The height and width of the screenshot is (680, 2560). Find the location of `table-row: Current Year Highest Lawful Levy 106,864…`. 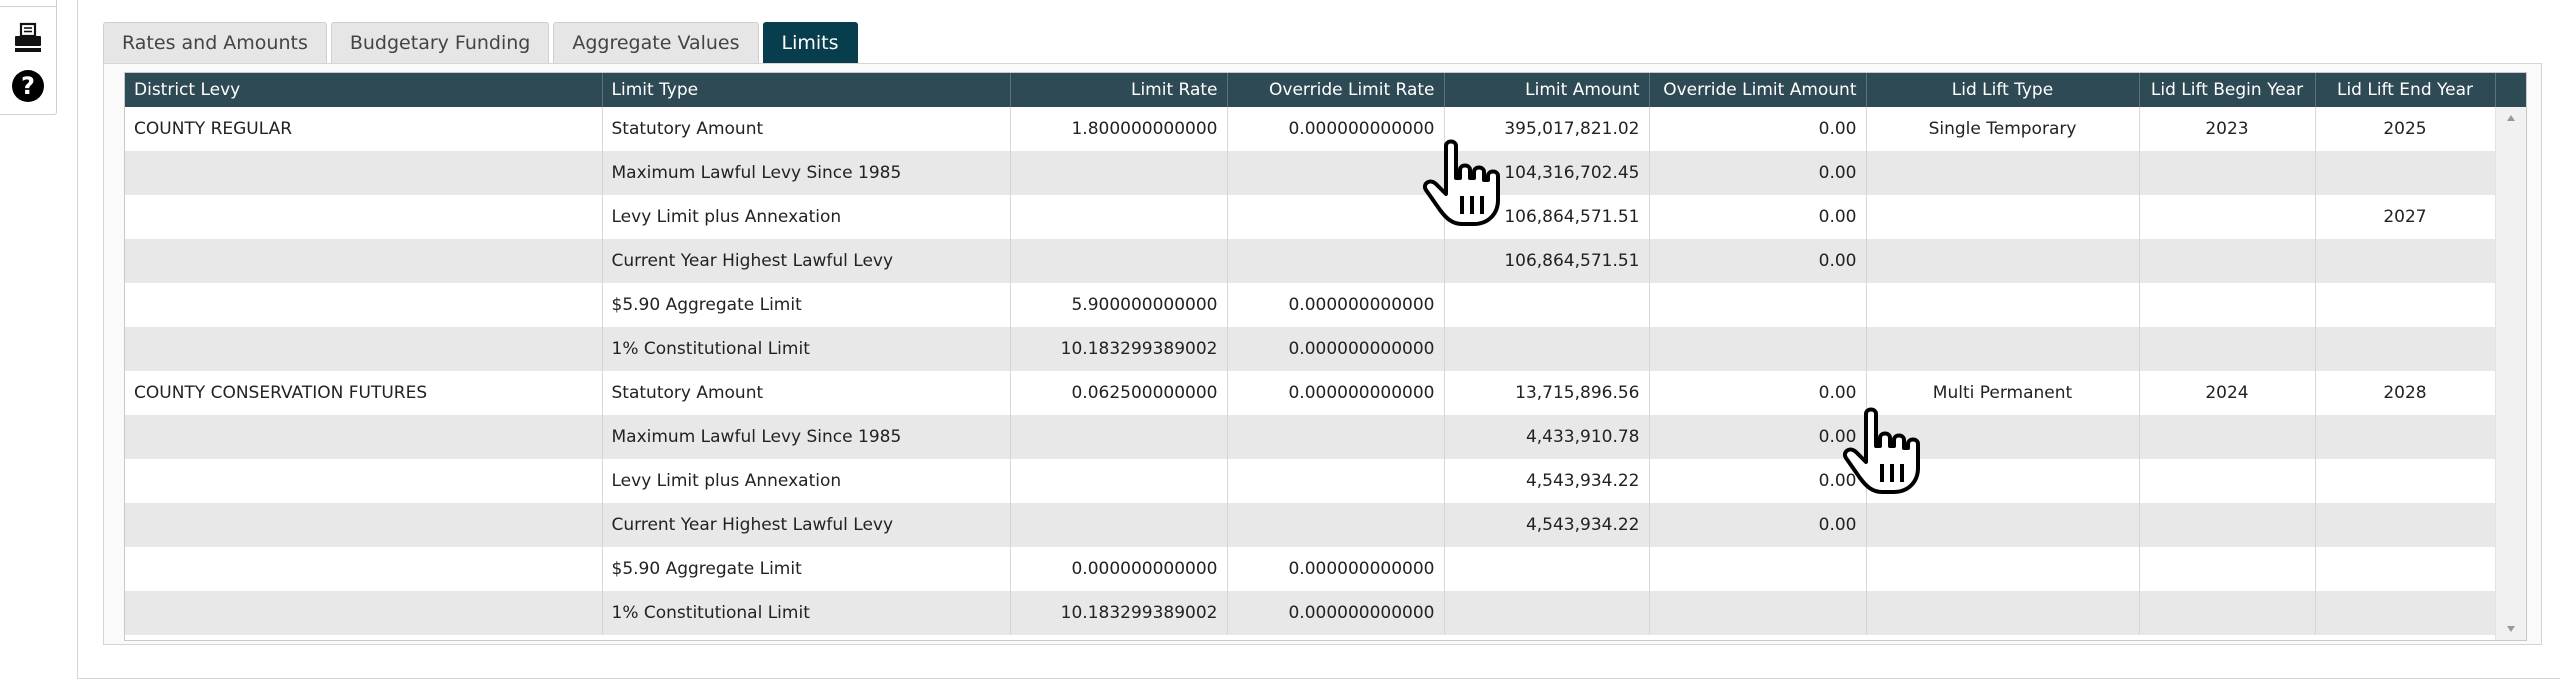

table-row: Current Year Highest Lawful Levy 106,864… is located at coordinates (1310, 261).